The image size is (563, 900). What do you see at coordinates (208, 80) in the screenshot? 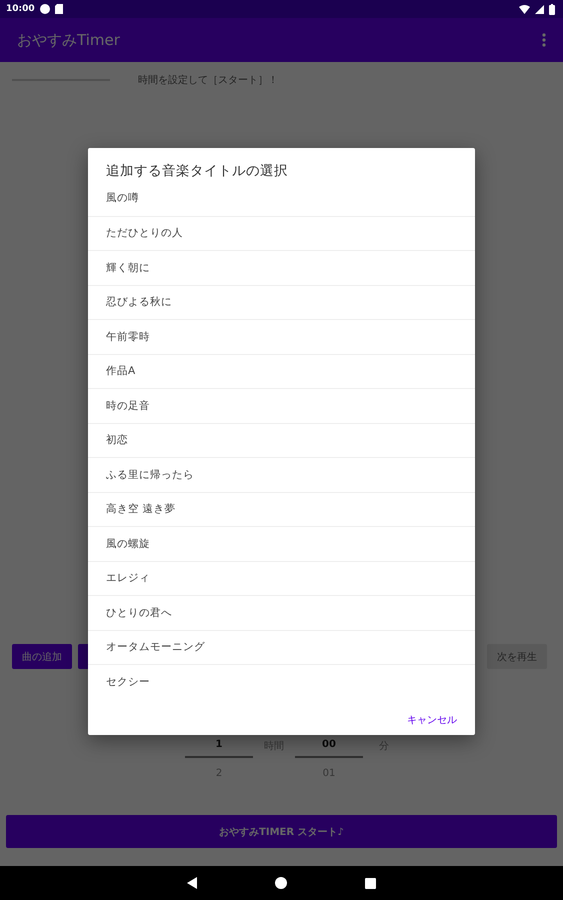
I see `status-message: 時間を設定して［スタート］！` at bounding box center [208, 80].